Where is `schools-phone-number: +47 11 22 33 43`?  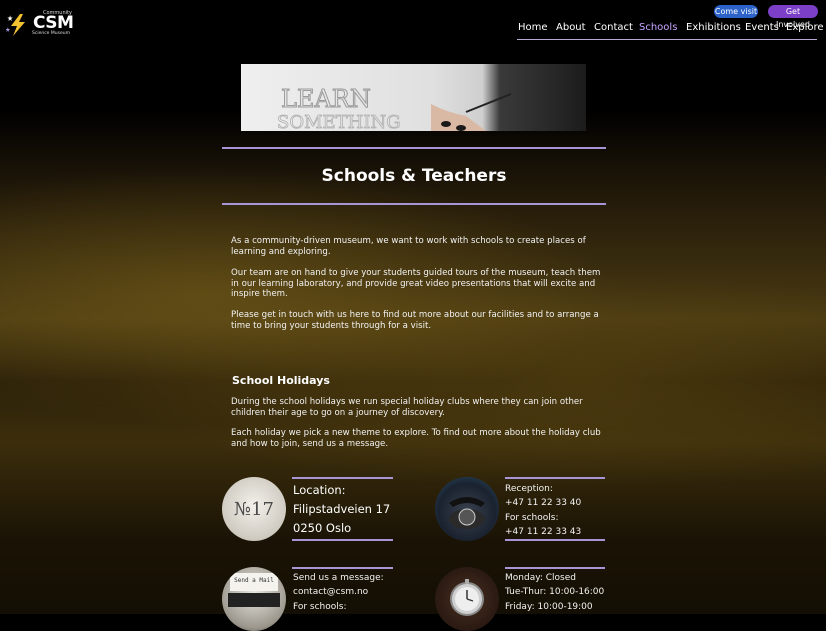 schools-phone-number: +47 11 22 33 43 is located at coordinates (543, 532).